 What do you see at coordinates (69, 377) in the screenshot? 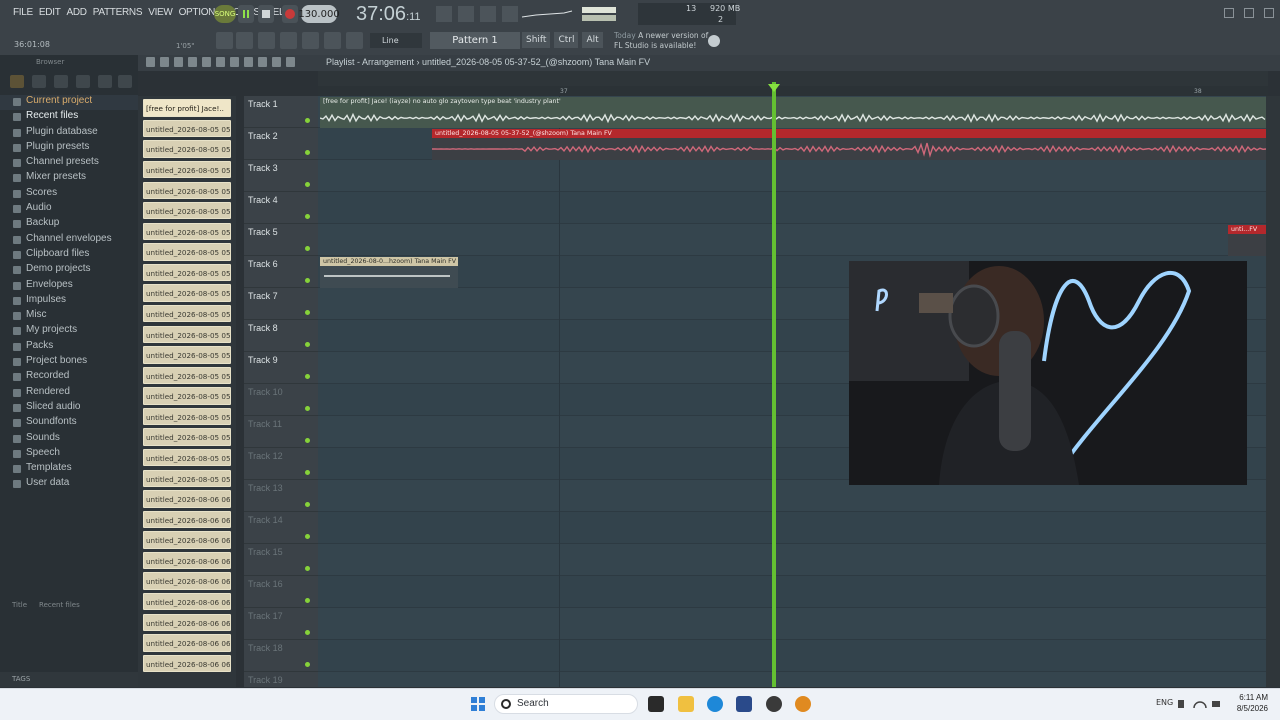
I see `browser-item-recorded: Recorded` at bounding box center [69, 377].